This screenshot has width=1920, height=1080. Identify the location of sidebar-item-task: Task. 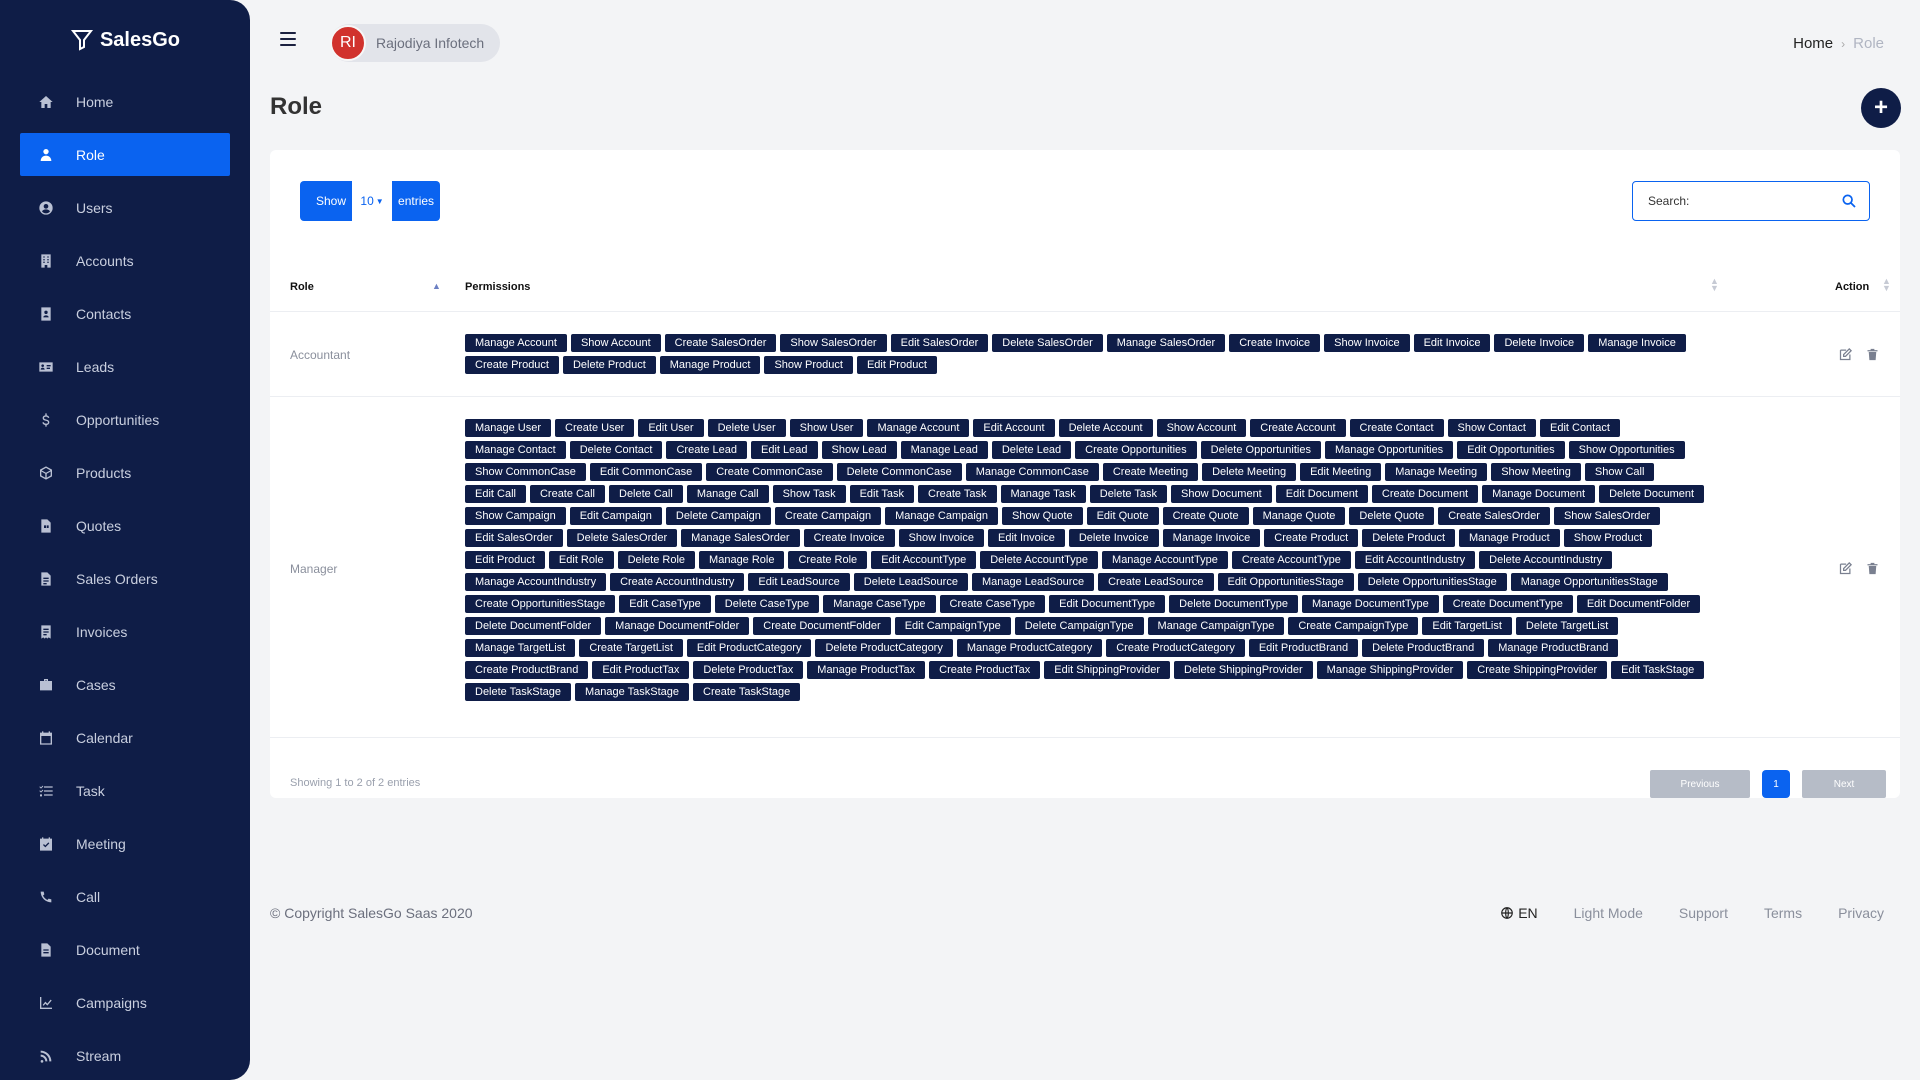
(125, 790).